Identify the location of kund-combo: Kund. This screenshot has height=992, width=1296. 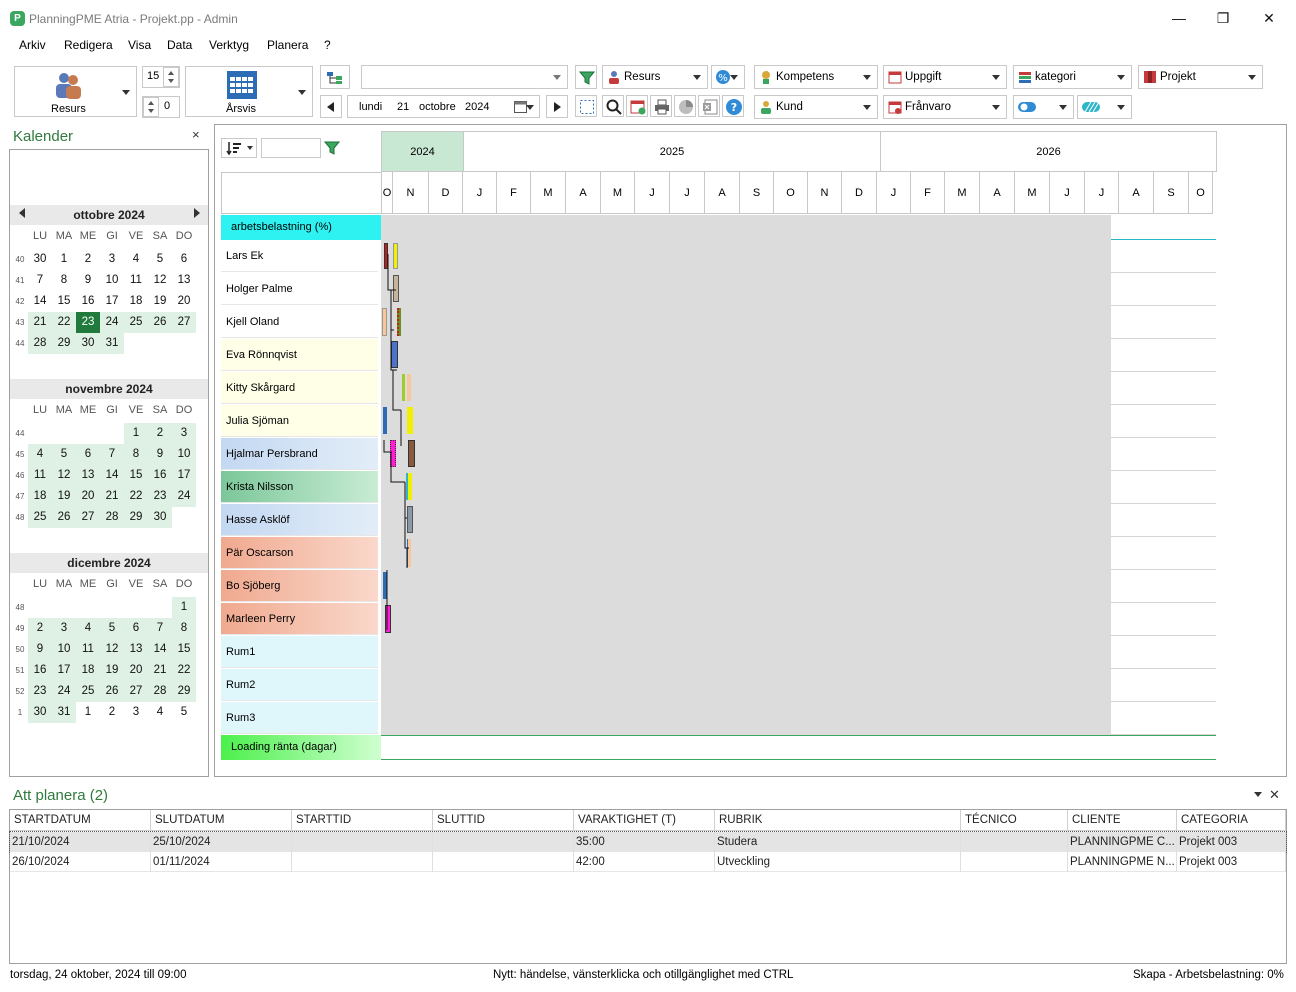
(816, 107).